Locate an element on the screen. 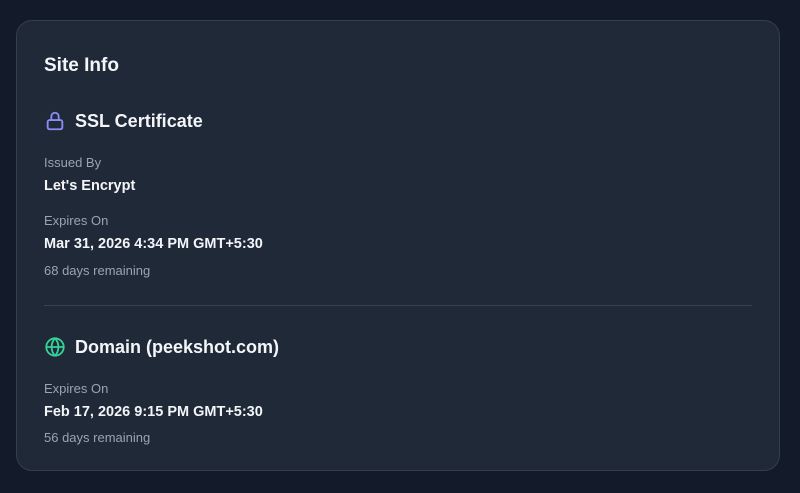  ssl-certificate-heading: SSL Certificate is located at coordinates (139, 120).